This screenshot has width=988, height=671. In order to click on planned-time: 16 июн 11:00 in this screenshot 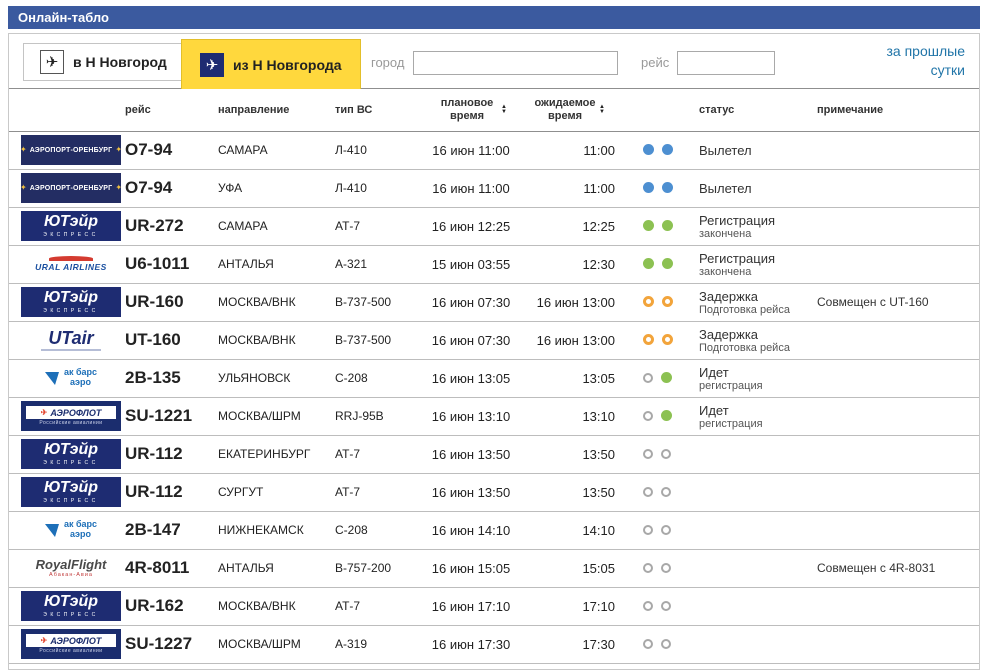, I will do `click(471, 188)`.